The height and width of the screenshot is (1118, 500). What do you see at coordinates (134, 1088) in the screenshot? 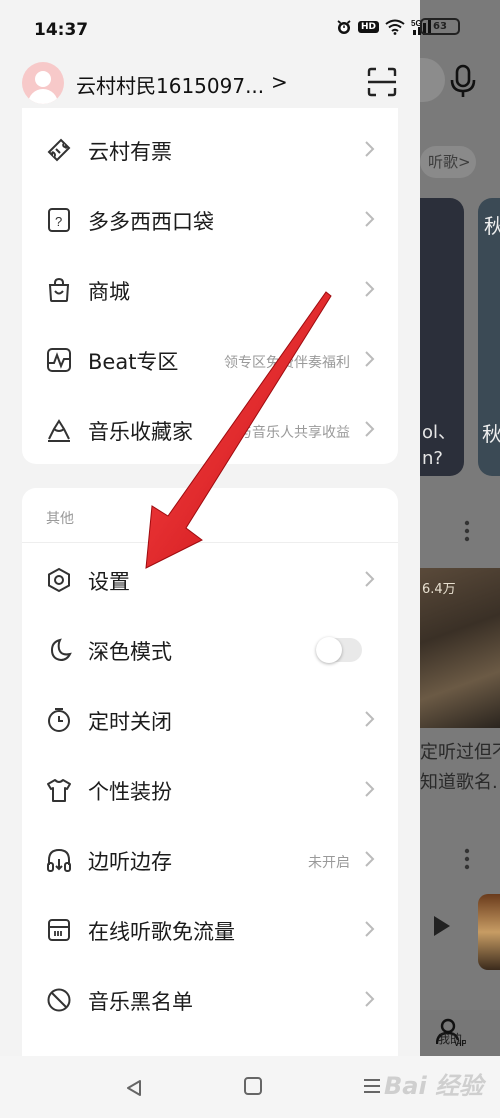
I see `back-icon` at bounding box center [134, 1088].